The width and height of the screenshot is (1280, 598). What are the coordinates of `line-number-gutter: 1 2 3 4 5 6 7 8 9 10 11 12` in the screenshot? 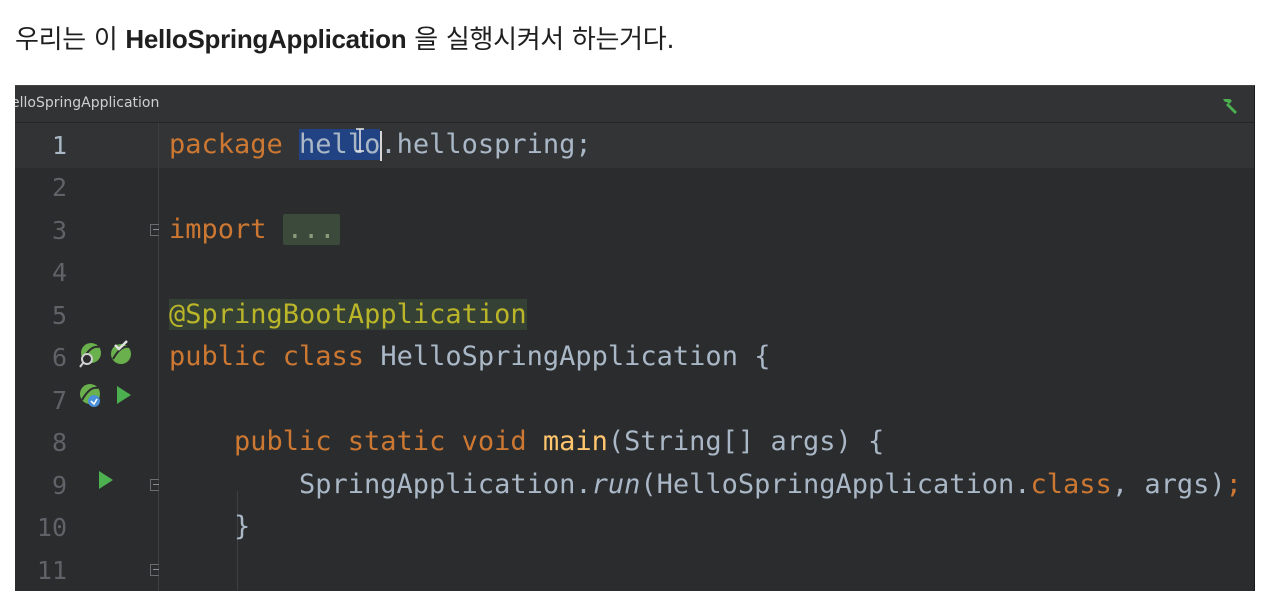 It's located at (88, 357).